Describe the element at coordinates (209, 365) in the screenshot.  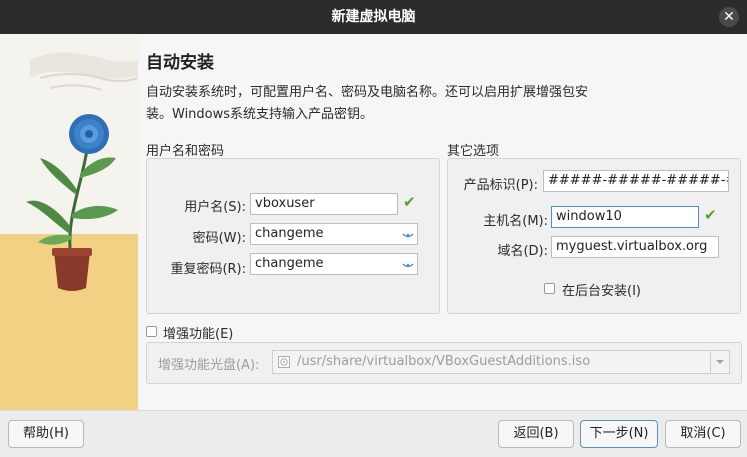
I see `additions-iso-label: 增强功能光盘(A):` at that location.